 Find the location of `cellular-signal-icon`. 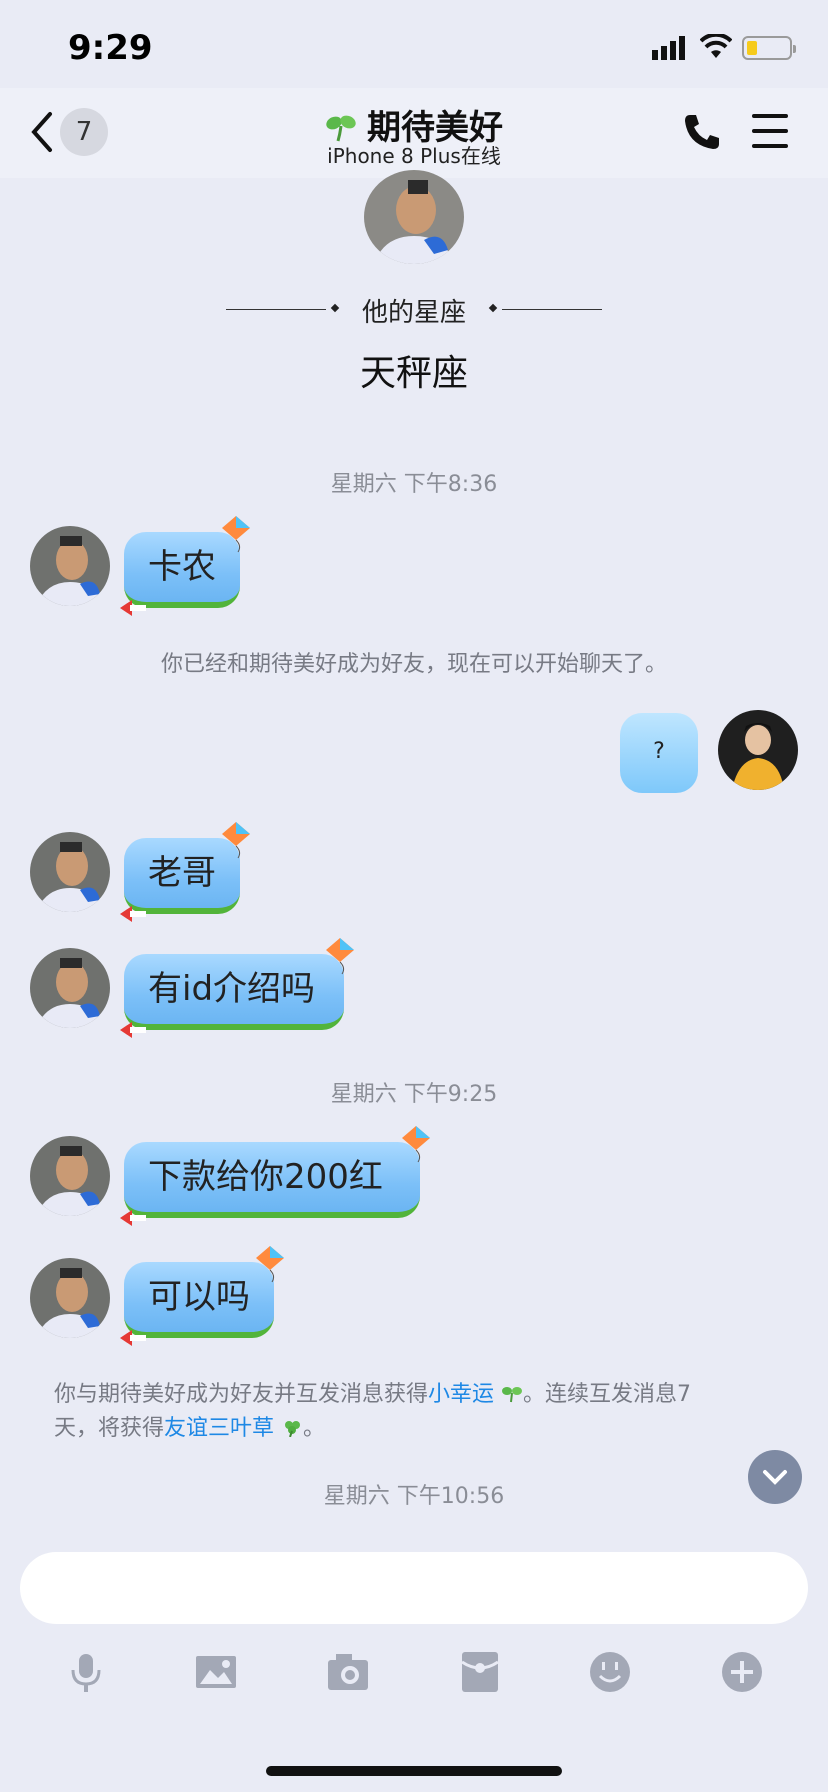

cellular-signal-icon is located at coordinates (668, 48).